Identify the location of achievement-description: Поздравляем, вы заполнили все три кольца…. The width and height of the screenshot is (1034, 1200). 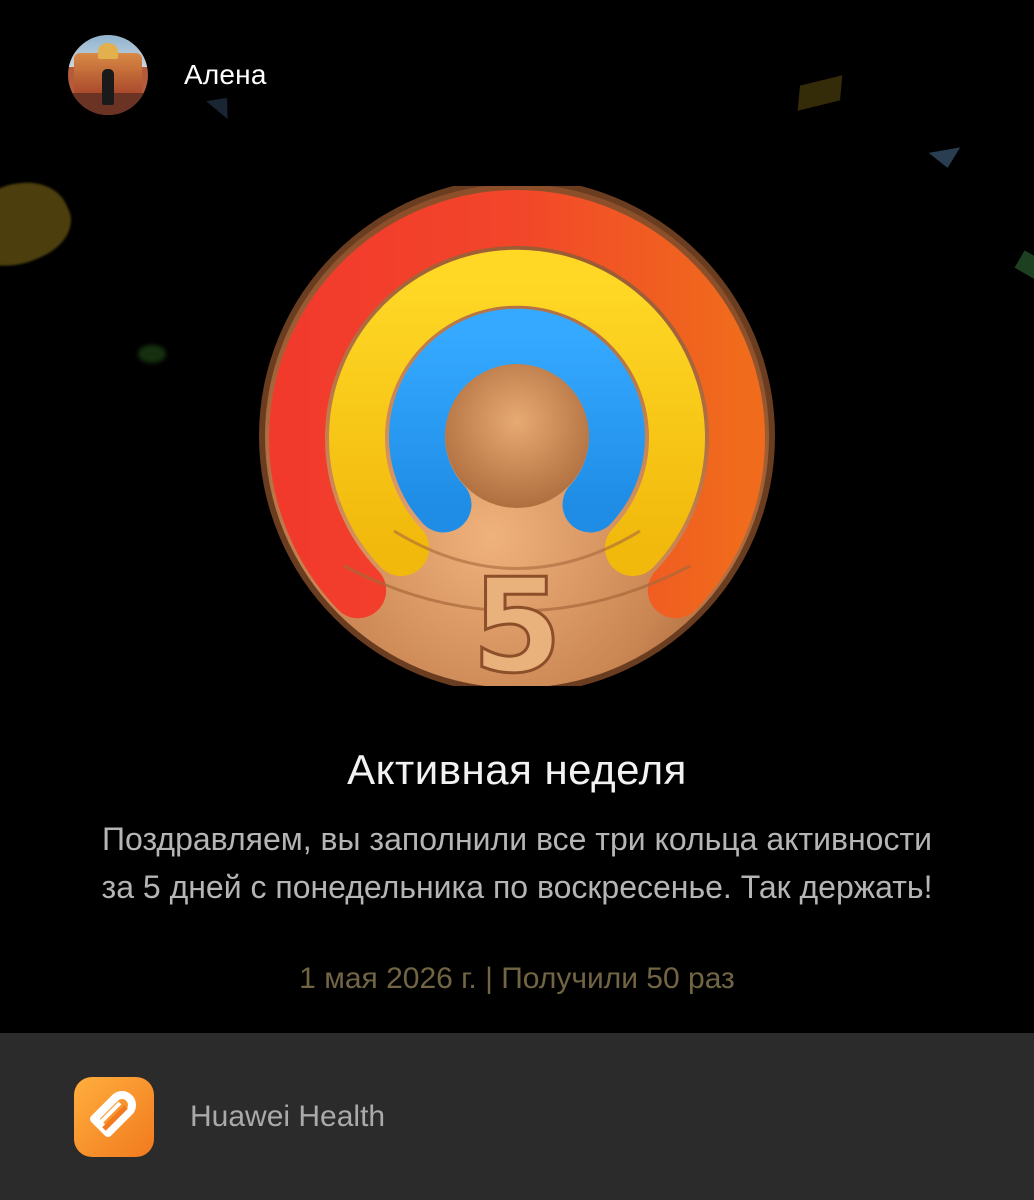
(517, 863).